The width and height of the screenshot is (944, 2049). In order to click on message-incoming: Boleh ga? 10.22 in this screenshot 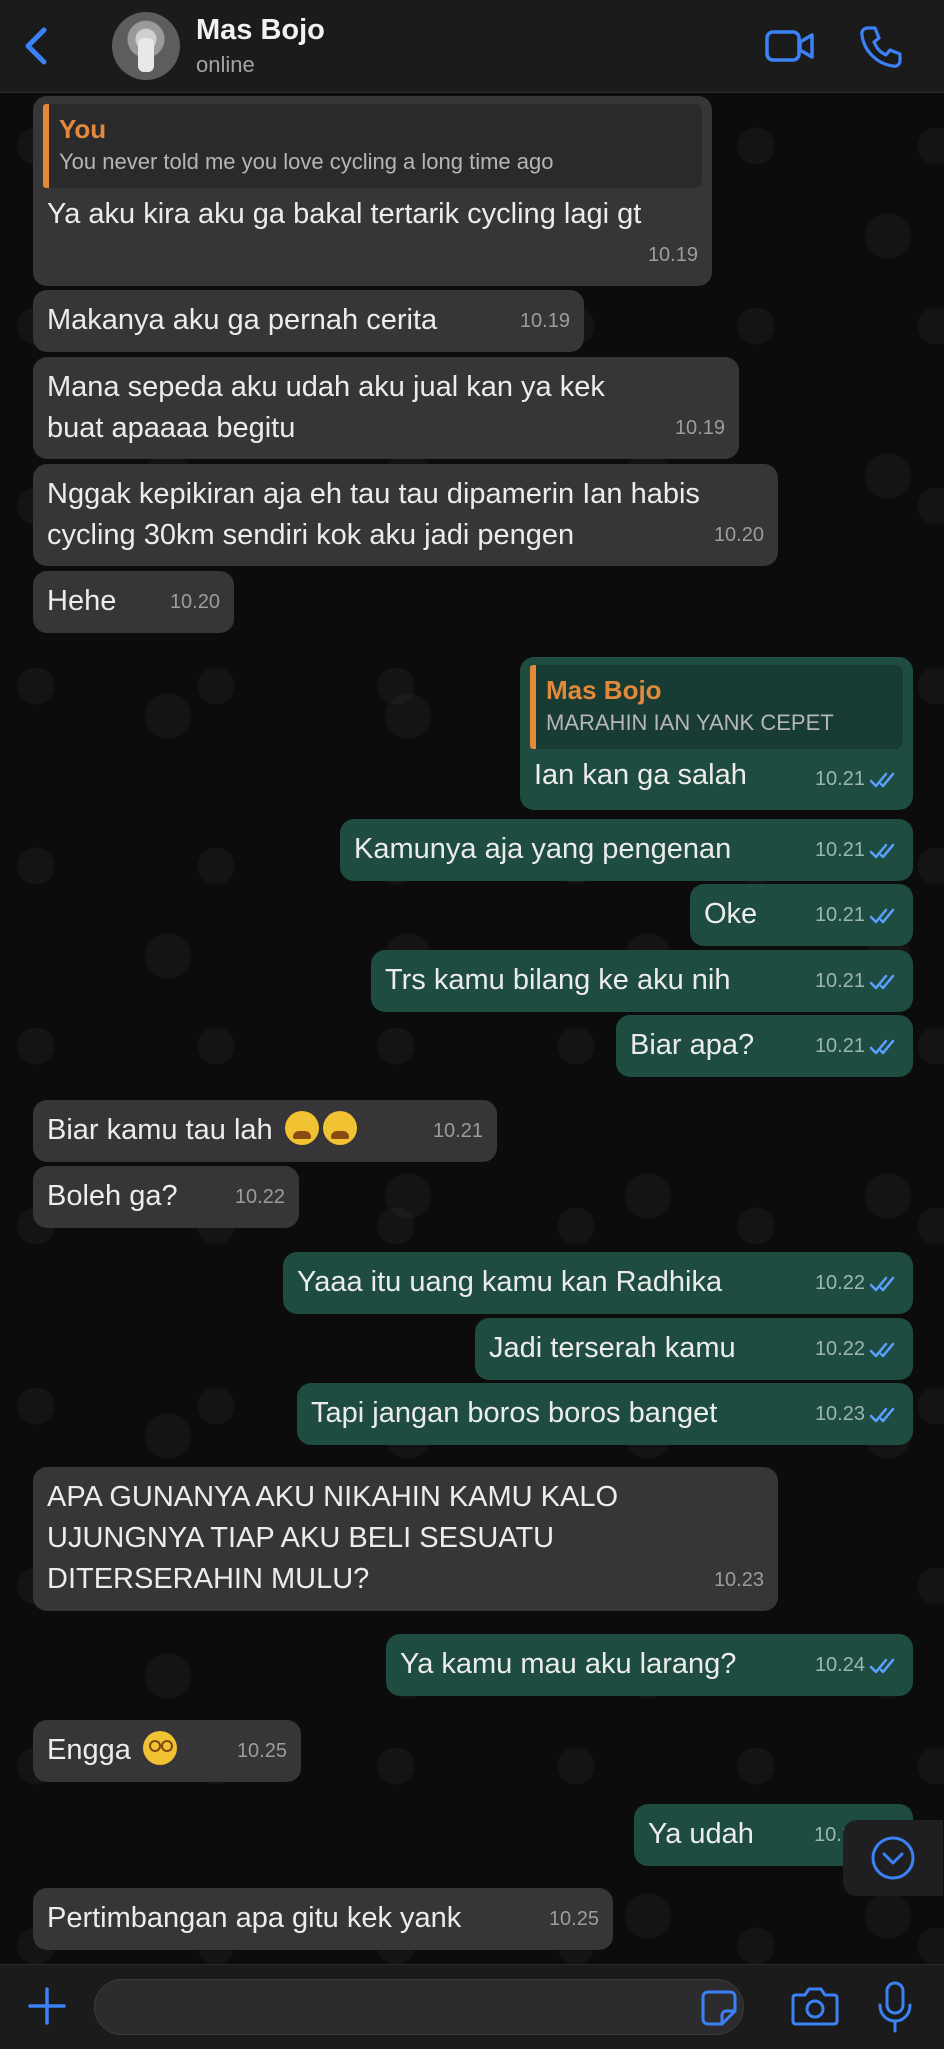, I will do `click(166, 1197)`.